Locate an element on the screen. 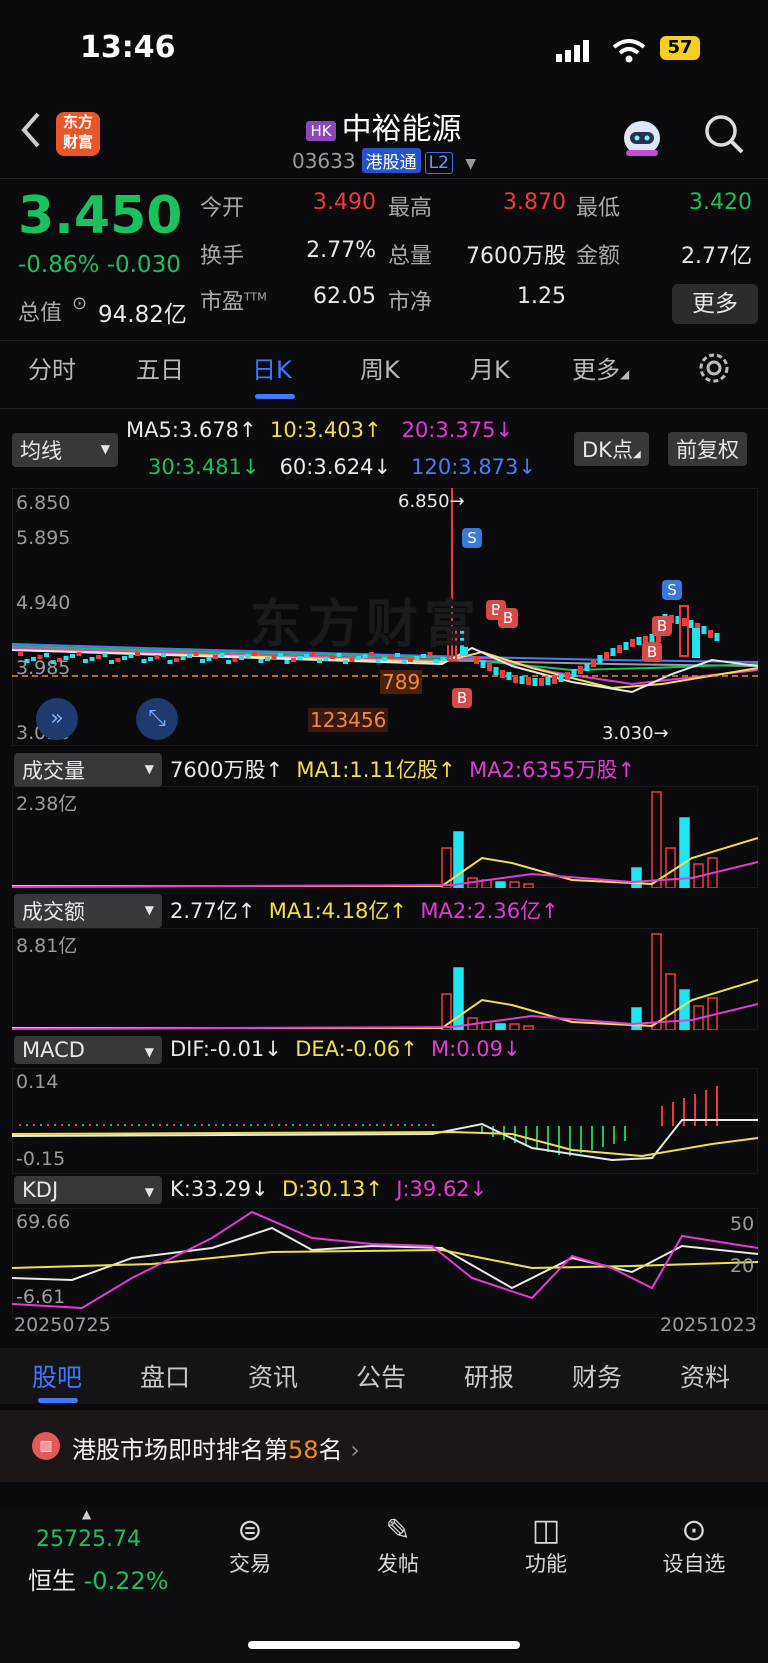 This screenshot has height=1663, width=768. settings-icon is located at coordinates (714, 371).